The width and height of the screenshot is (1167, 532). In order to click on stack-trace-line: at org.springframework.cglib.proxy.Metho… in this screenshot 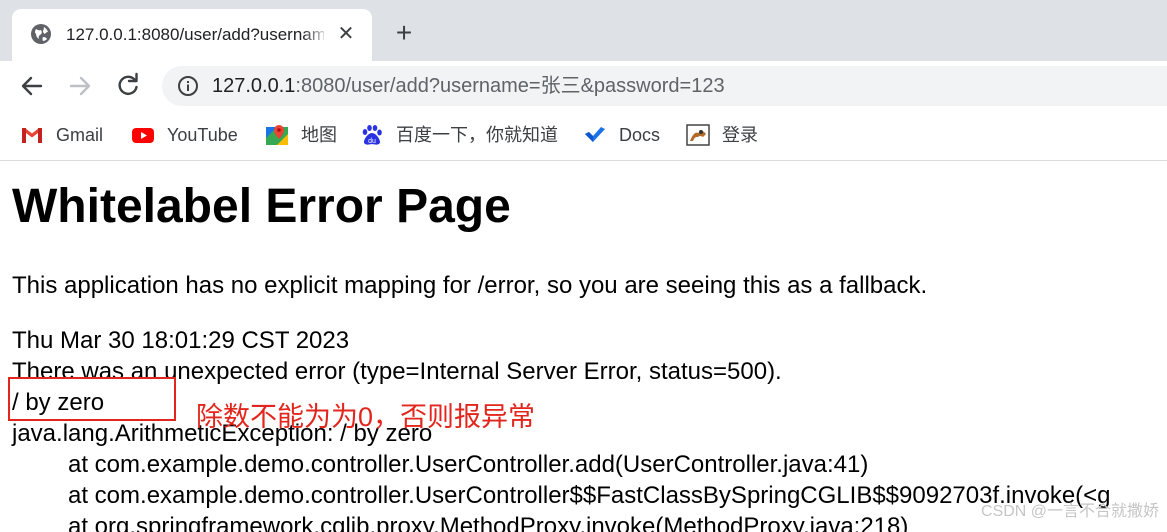, I will do `click(488, 522)`.